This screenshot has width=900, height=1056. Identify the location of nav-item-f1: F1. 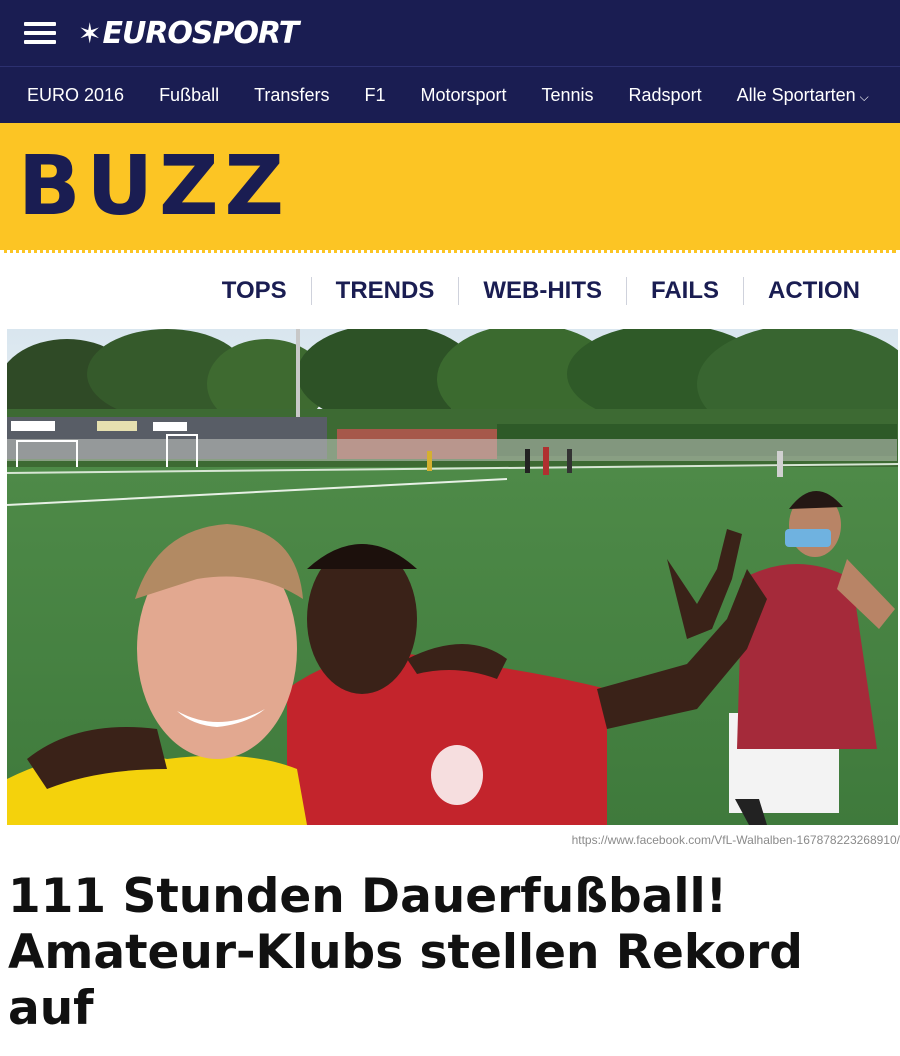
(374, 95).